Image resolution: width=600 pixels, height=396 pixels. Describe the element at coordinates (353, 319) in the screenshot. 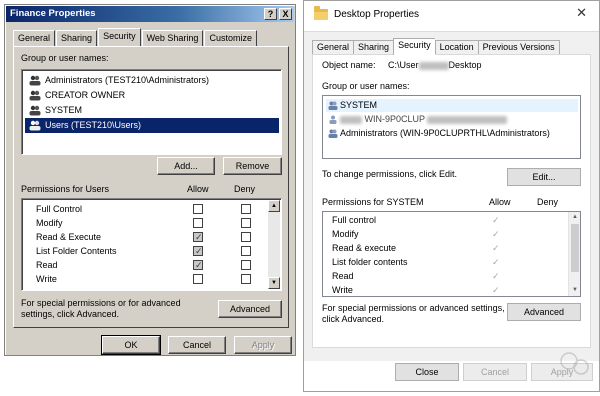

I see `advanced-help-text-2: click Advanced.` at that location.